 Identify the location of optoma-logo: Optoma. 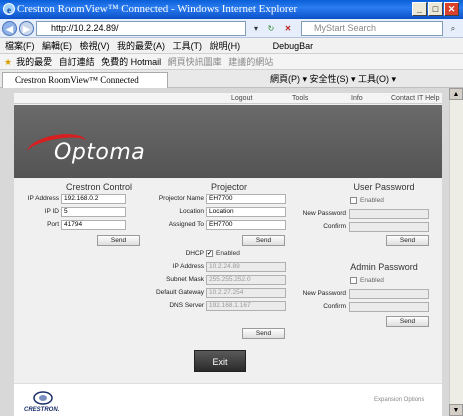
(100, 152).